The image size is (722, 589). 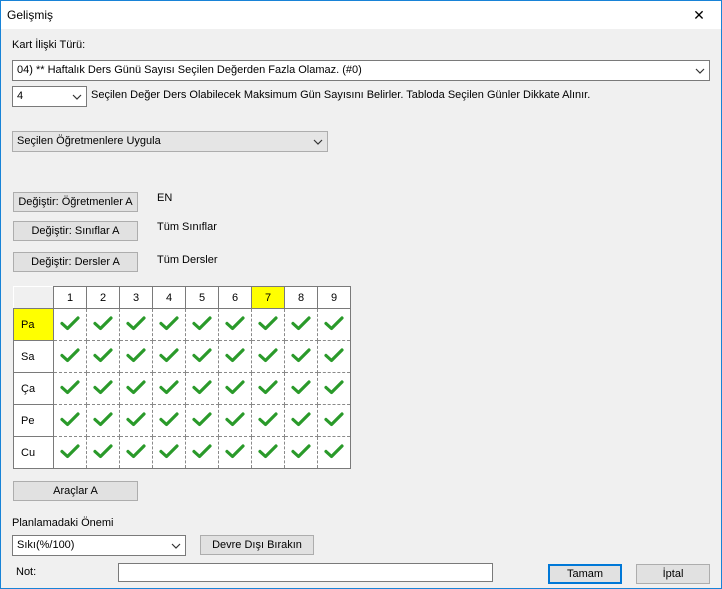 What do you see at coordinates (202, 297) in the screenshot?
I see `column-header-5: 5` at bounding box center [202, 297].